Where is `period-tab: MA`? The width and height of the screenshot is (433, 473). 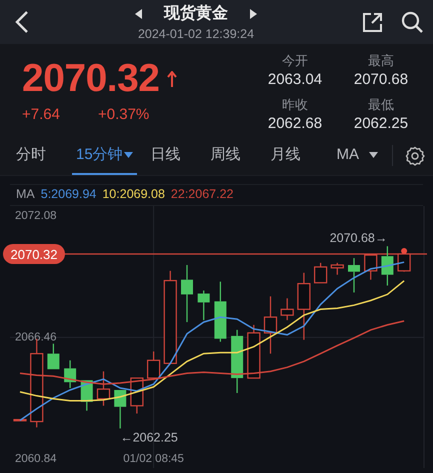 period-tab: MA is located at coordinates (357, 155).